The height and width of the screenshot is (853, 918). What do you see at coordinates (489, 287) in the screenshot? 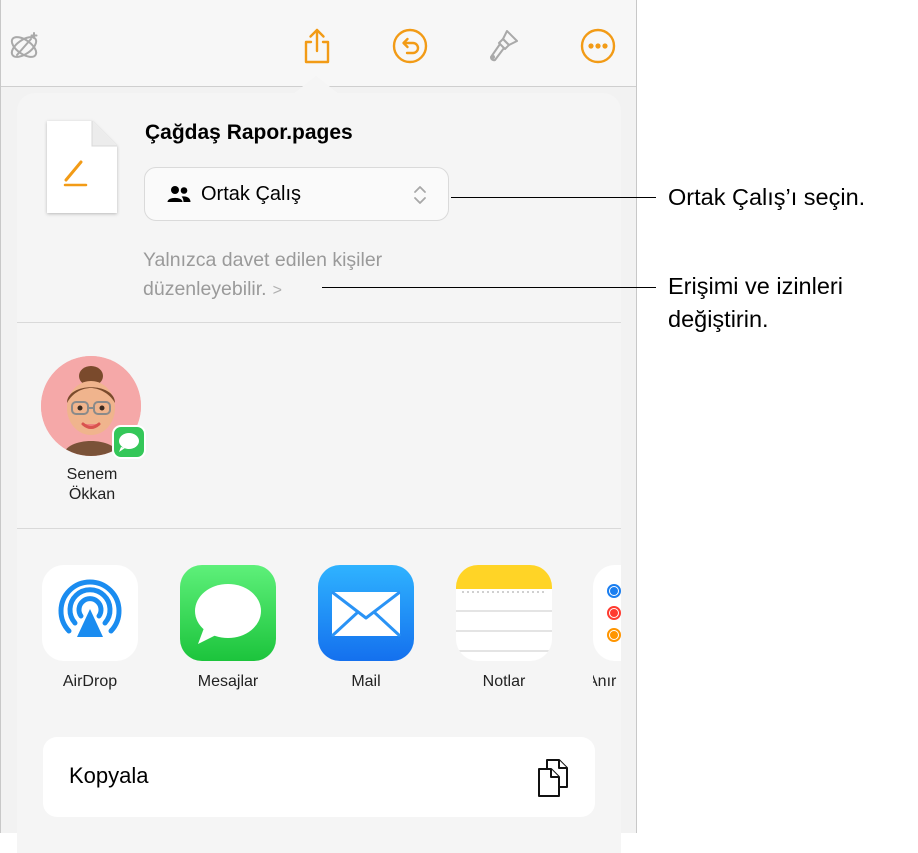
I see `callout-line-access` at bounding box center [489, 287].